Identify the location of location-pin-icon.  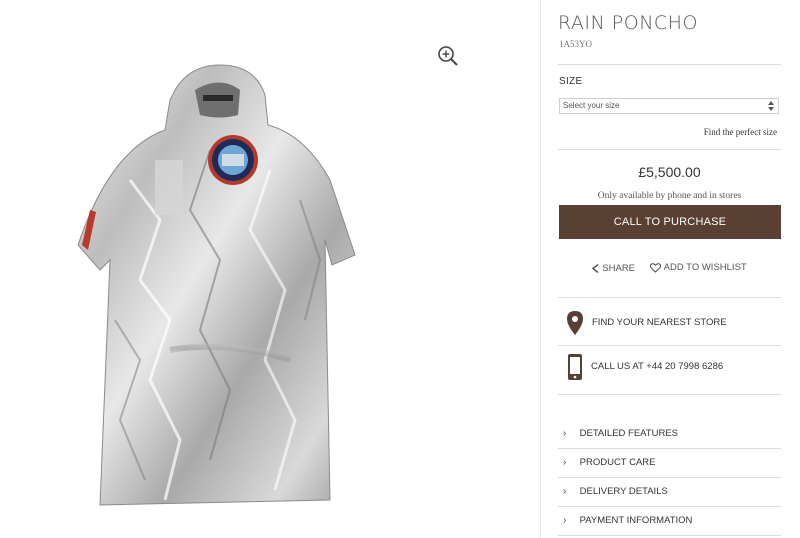
(575, 322).